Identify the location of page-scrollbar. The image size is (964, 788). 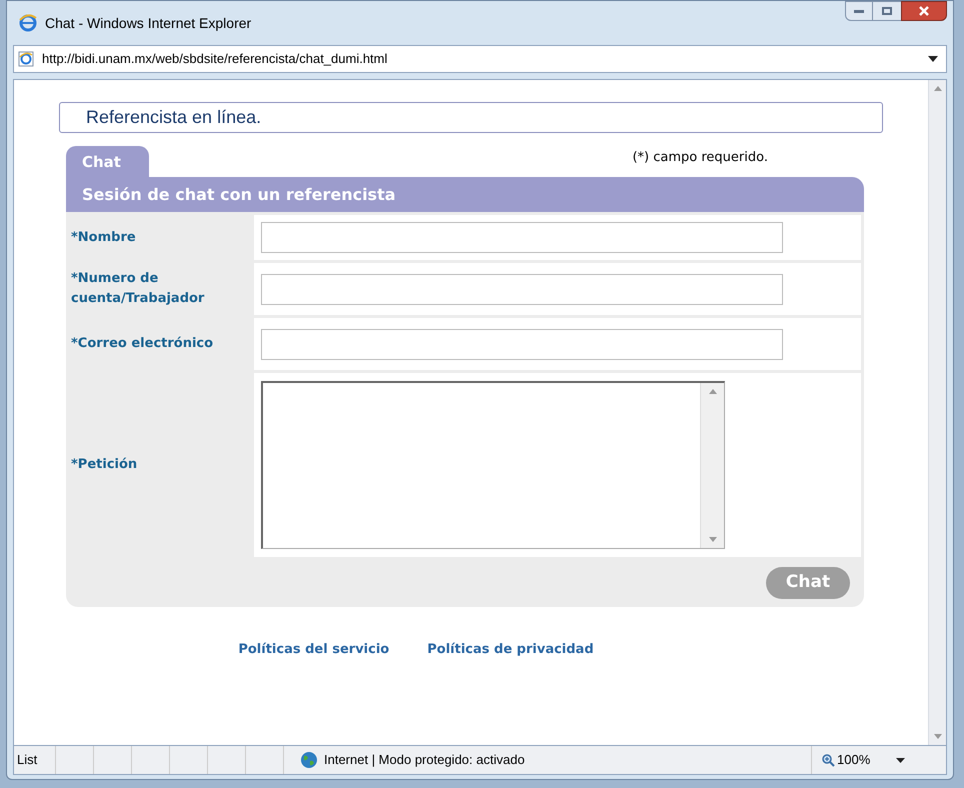
(937, 412).